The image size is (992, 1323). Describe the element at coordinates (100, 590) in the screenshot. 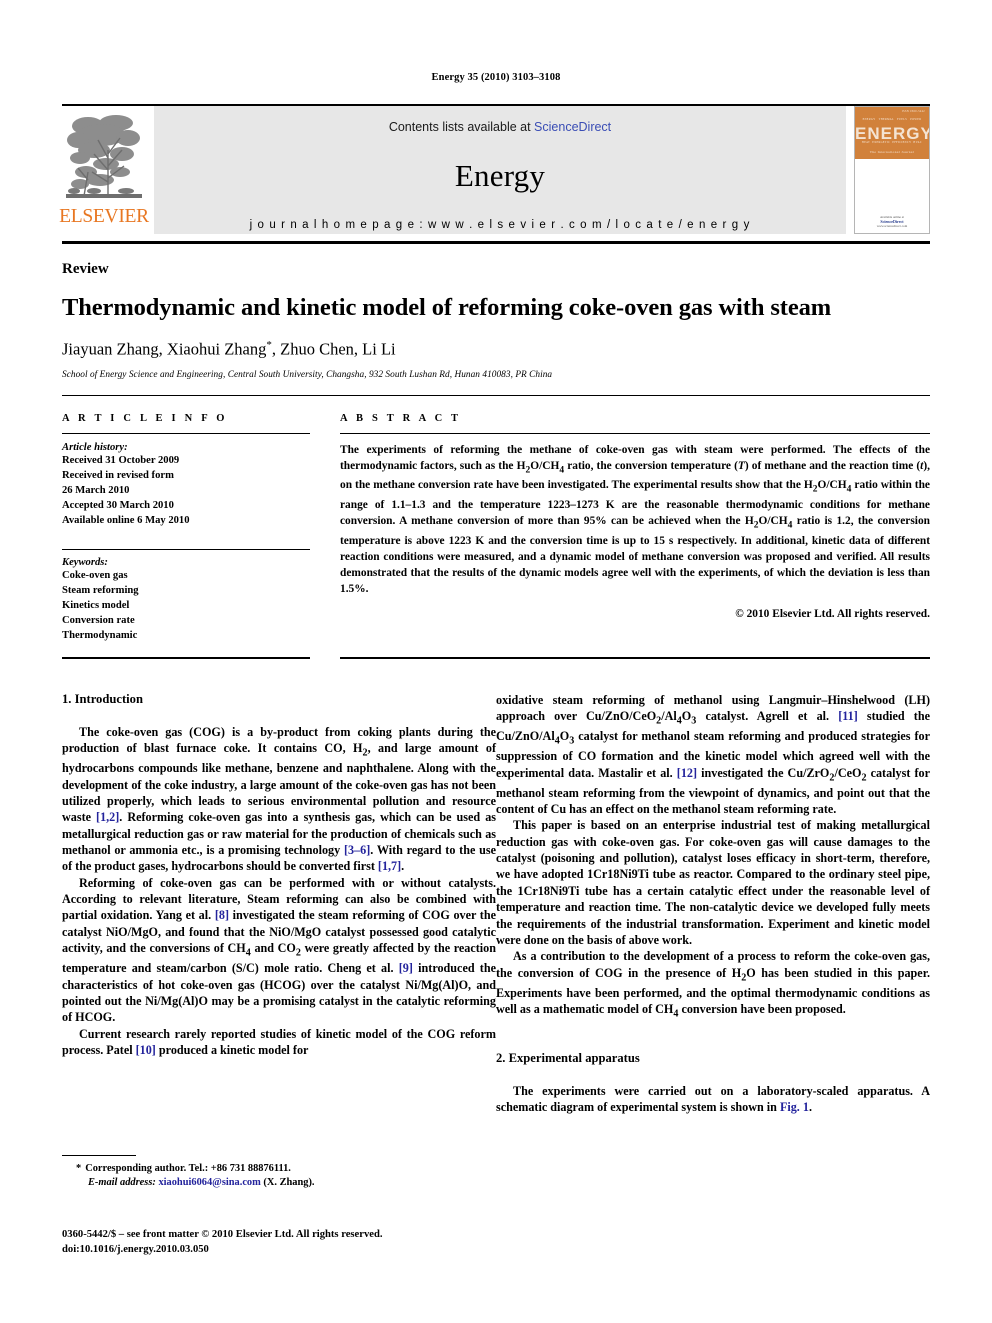

I see `keyword-item: Steam reforming` at that location.